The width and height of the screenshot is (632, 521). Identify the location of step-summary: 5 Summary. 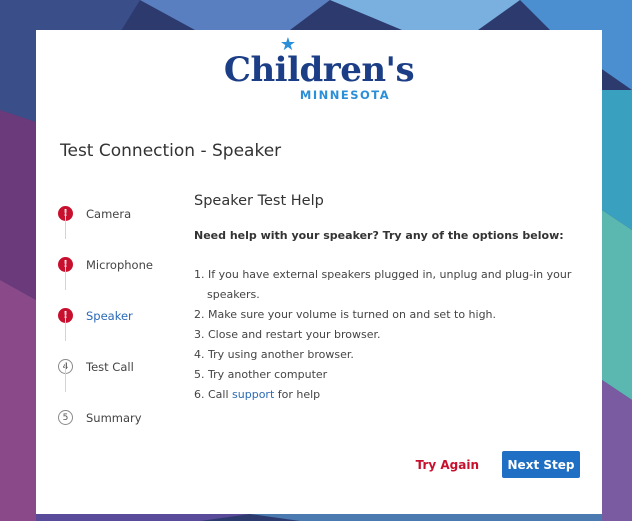
(120, 417).